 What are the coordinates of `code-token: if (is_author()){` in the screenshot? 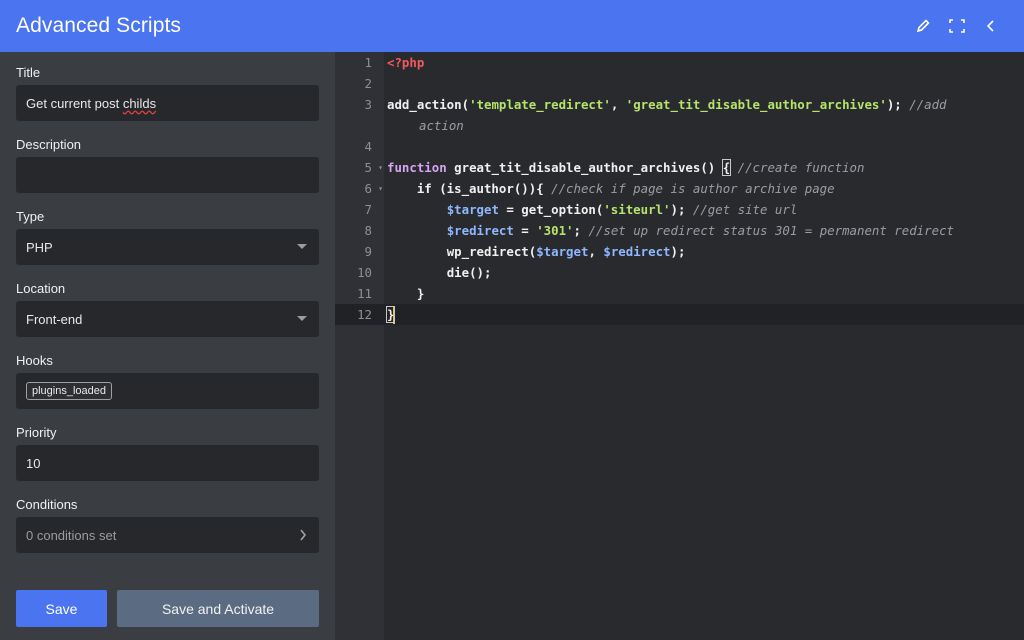 It's located at (469, 188).